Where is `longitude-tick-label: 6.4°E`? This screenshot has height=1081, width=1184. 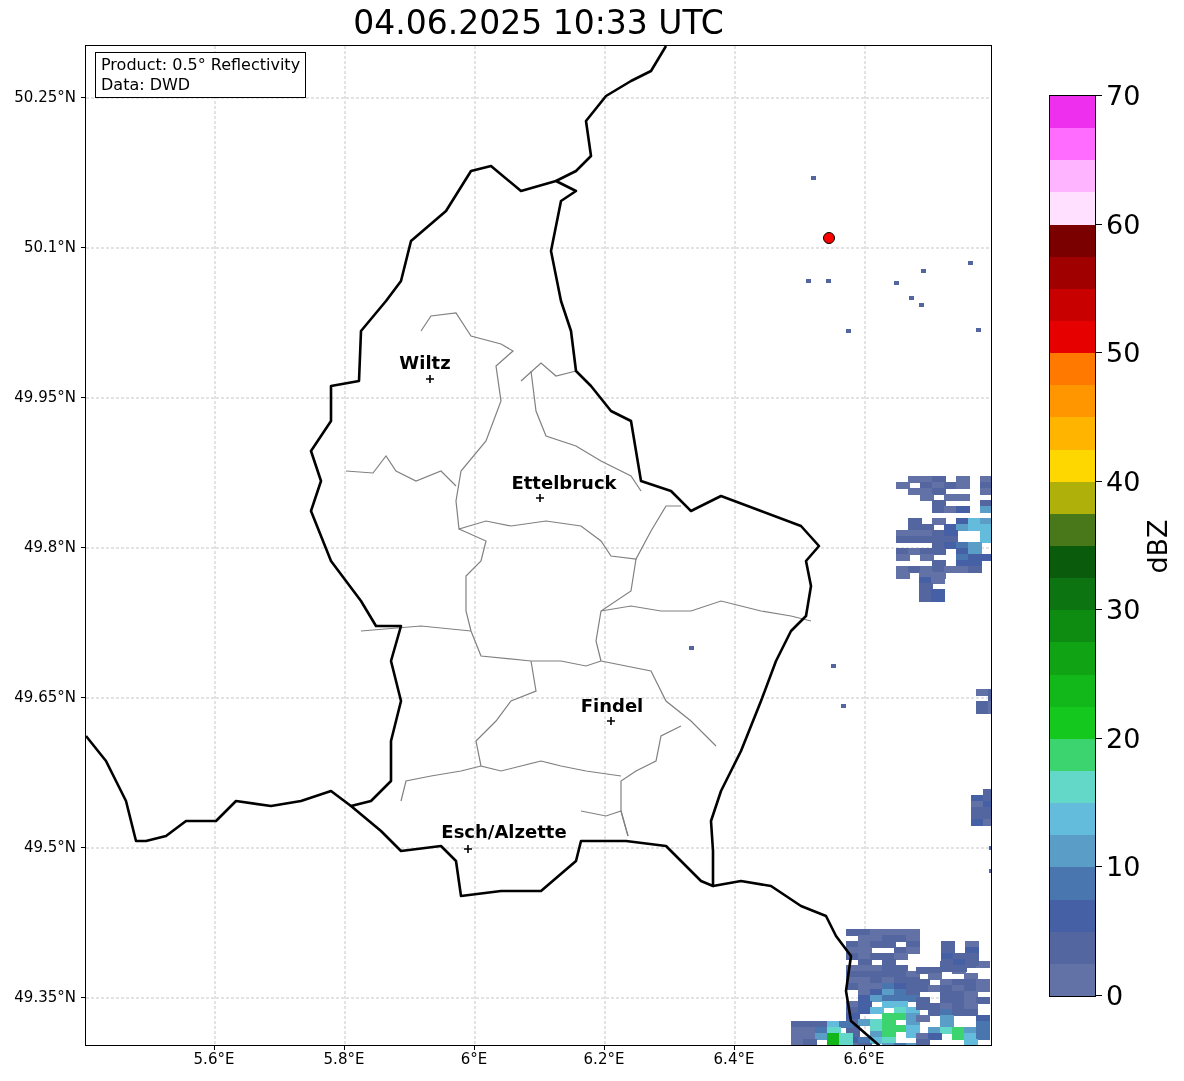 longitude-tick-label: 6.4°E is located at coordinates (734, 1059).